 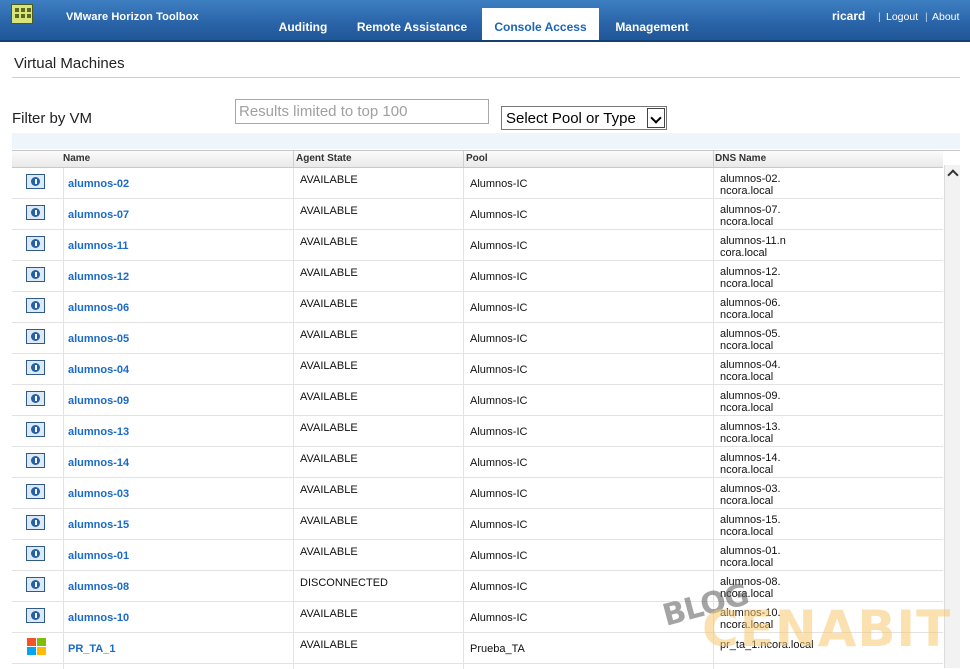 What do you see at coordinates (540, 25) in the screenshot?
I see `tab-console-access: Console Access` at bounding box center [540, 25].